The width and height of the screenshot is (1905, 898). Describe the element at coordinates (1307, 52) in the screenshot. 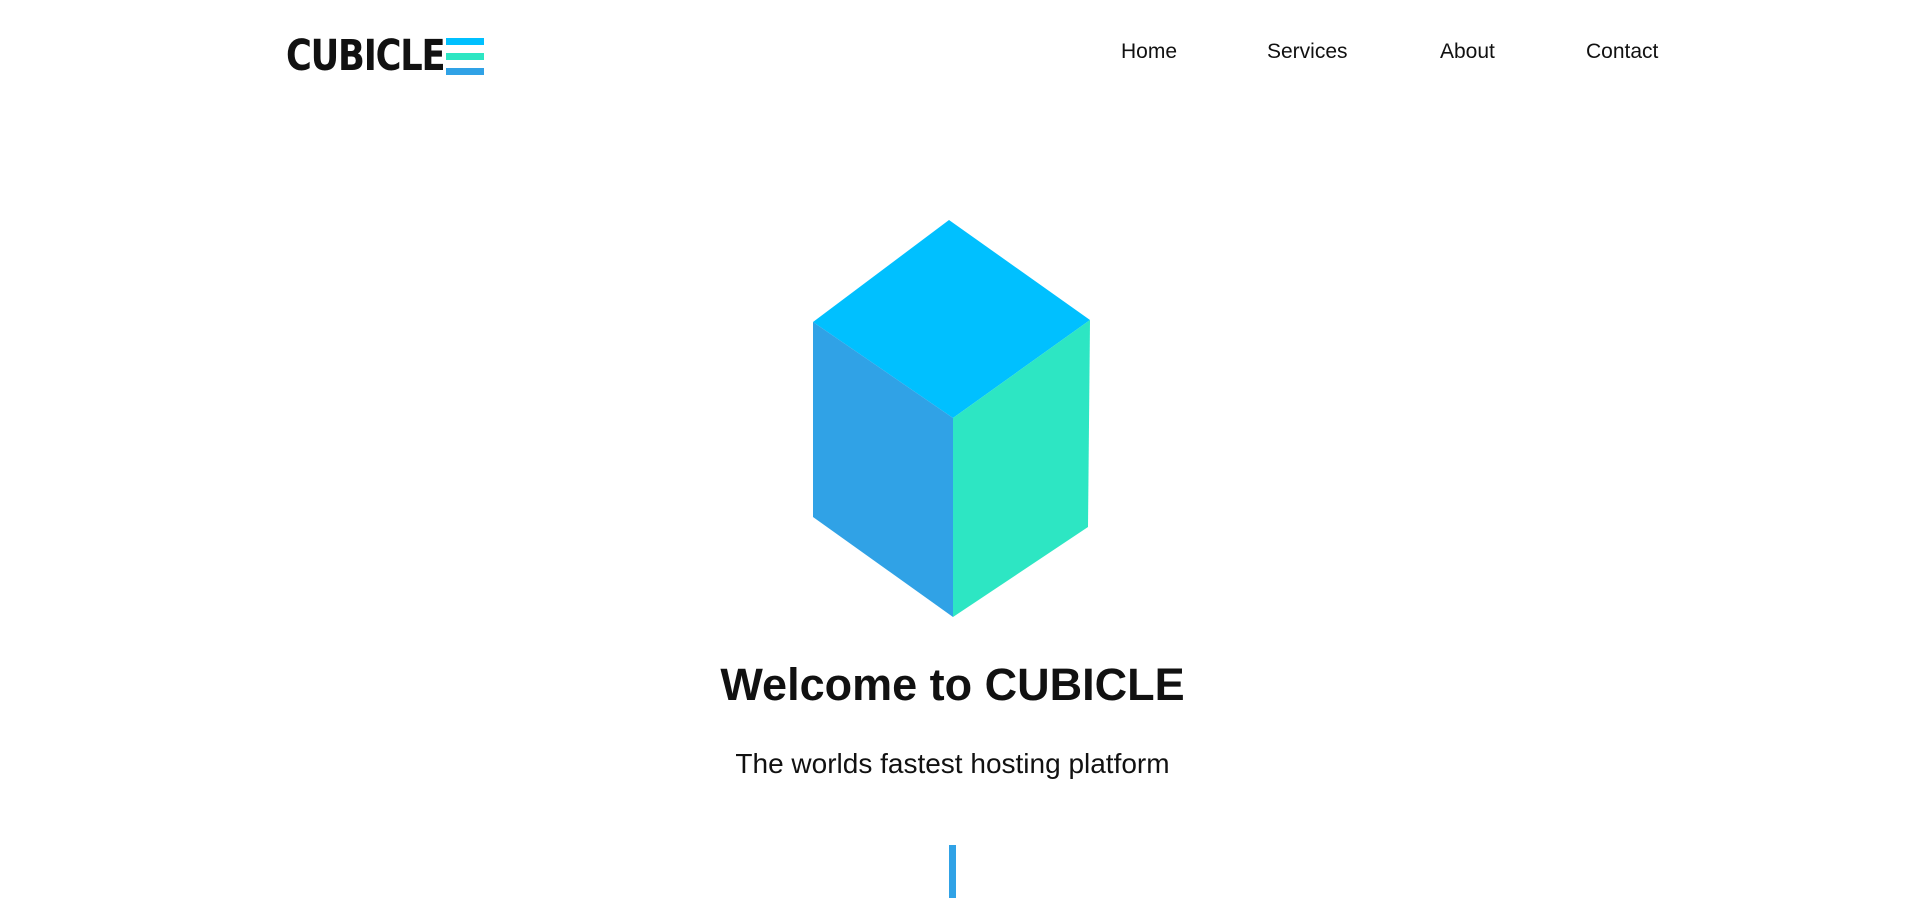

I see `nav-services-link: Services` at that location.